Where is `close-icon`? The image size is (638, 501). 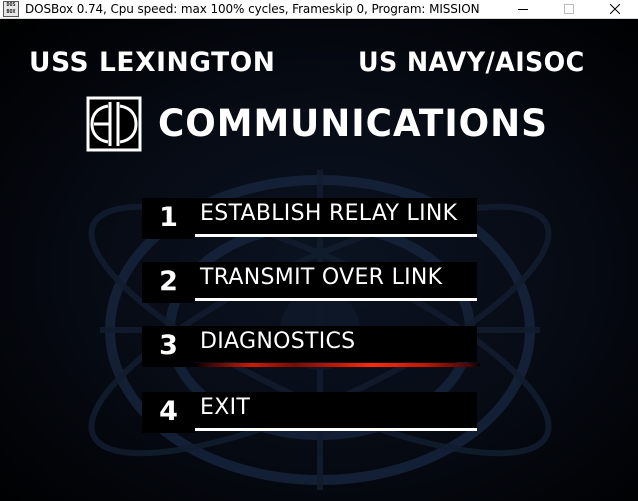 close-icon is located at coordinates (615, 9).